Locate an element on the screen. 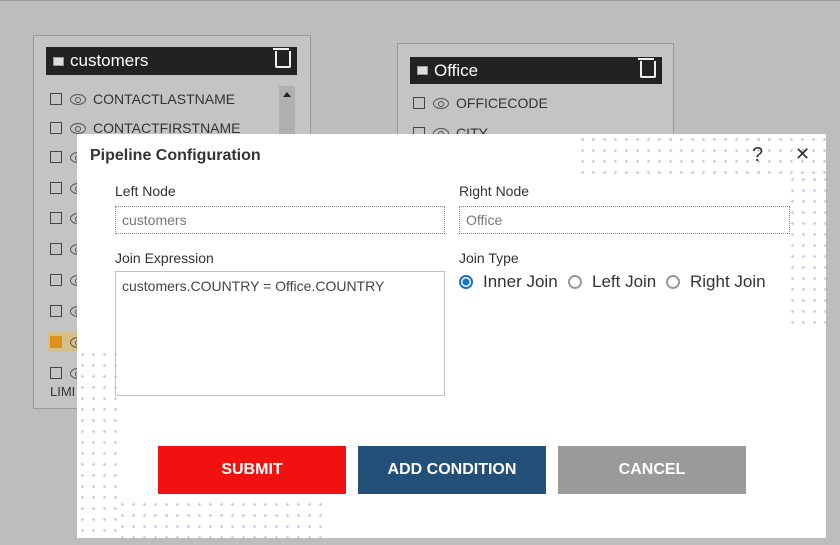  join-expression-label: Join Expression is located at coordinates (164, 258).